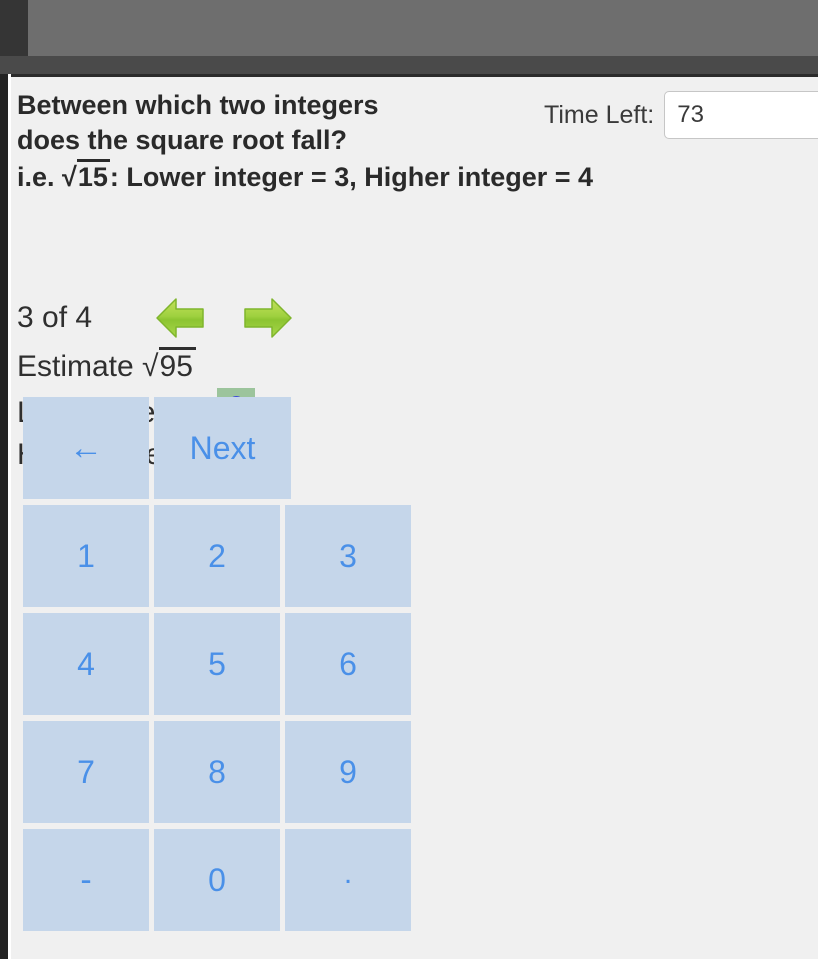 The image size is (818, 959). Describe the element at coordinates (222, 448) in the screenshot. I see `next-button: Next` at that location.